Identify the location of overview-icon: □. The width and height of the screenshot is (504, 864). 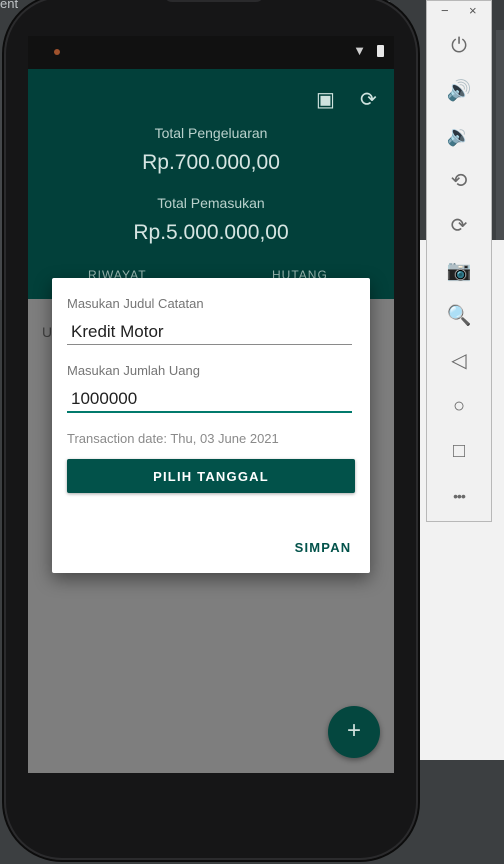
(459, 451).